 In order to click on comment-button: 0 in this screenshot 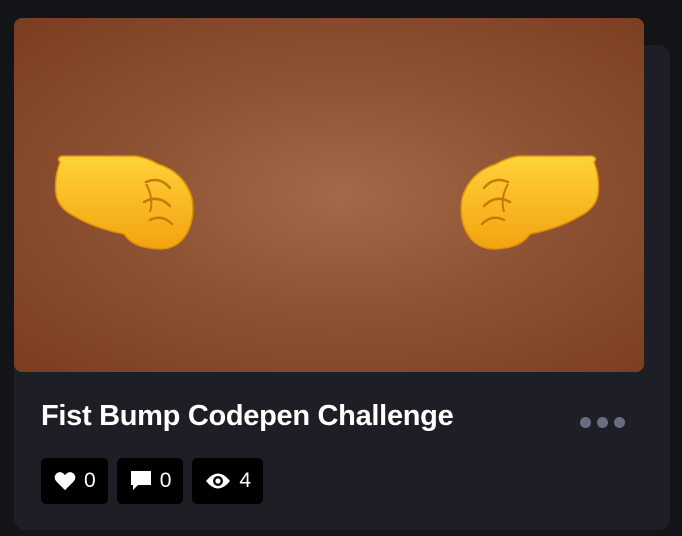, I will do `click(150, 481)`.